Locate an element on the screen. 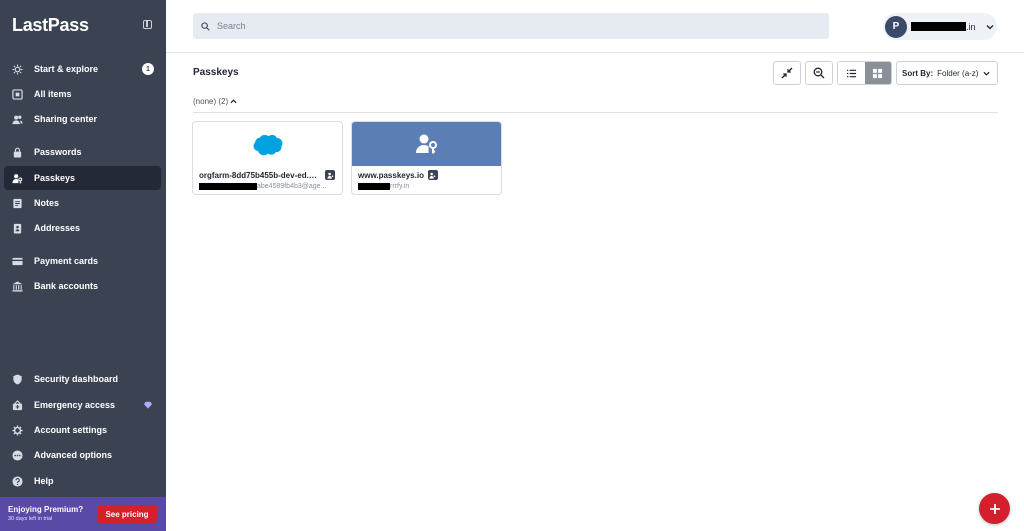 The width and height of the screenshot is (1024, 531). sidebar-item-all-items: All items is located at coordinates (82, 94).